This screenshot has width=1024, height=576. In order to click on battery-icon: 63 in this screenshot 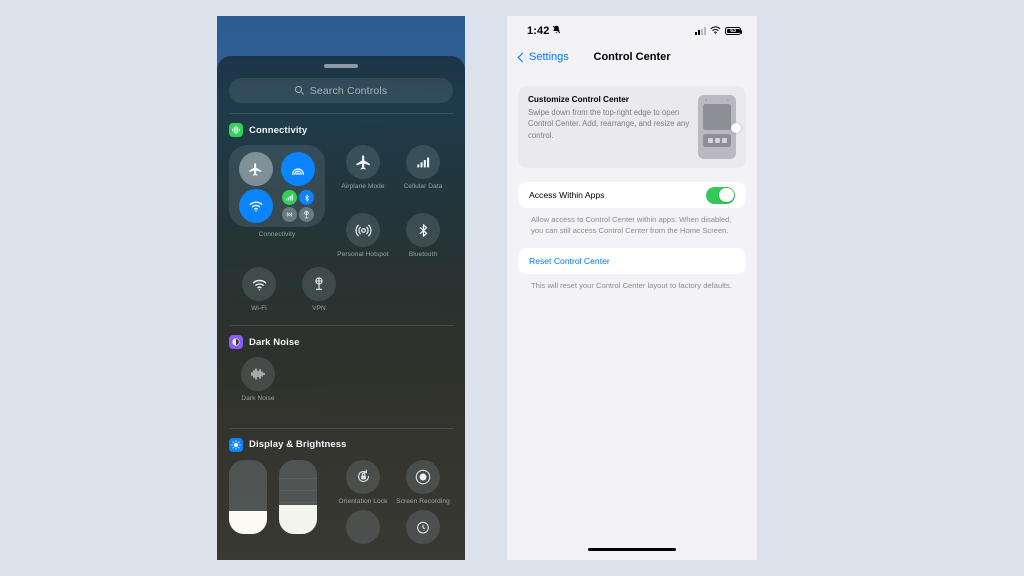, I will do `click(734, 31)`.